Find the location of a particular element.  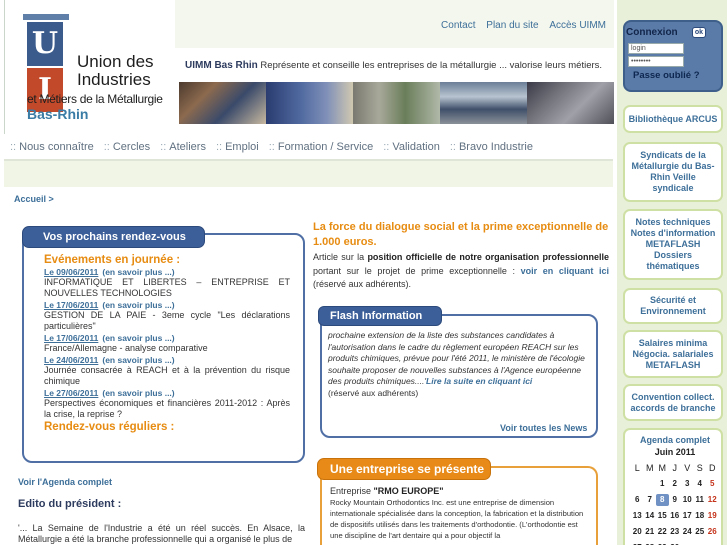

force-article-link: voir en cliquant ici is located at coordinates (565, 271).